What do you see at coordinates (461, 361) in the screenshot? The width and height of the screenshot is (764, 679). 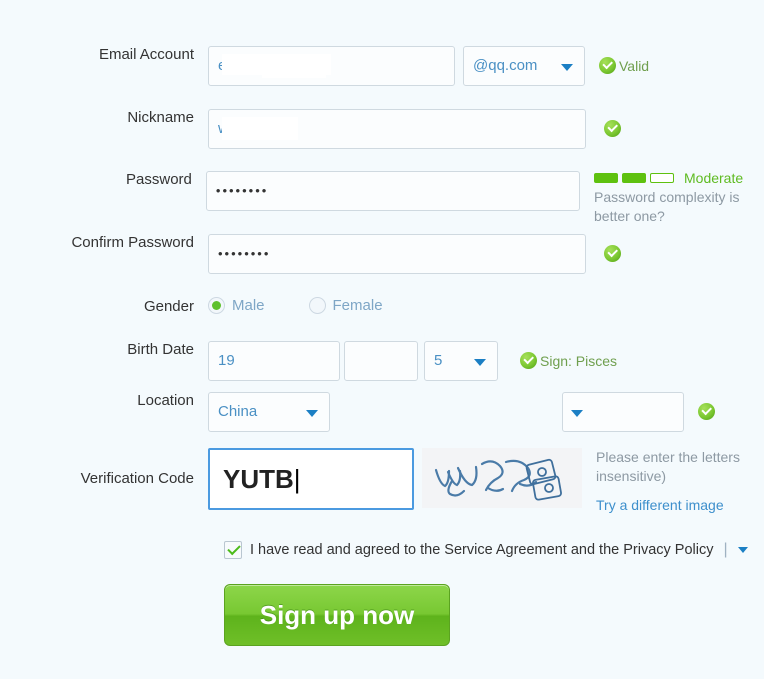 I see `birth-day-select: 5` at bounding box center [461, 361].